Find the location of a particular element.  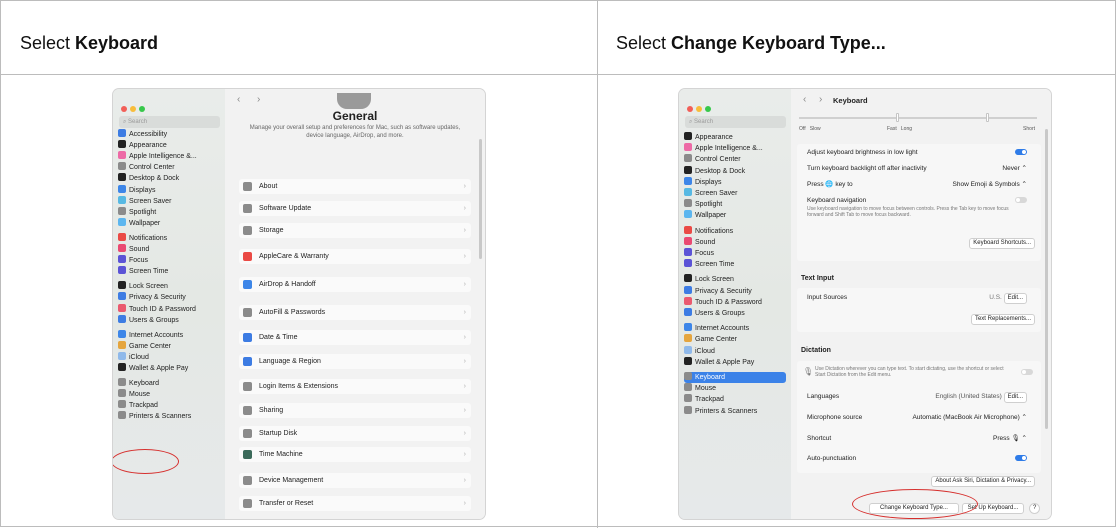

settings-row: AirDrop & Handoff › is located at coordinates (355, 284).